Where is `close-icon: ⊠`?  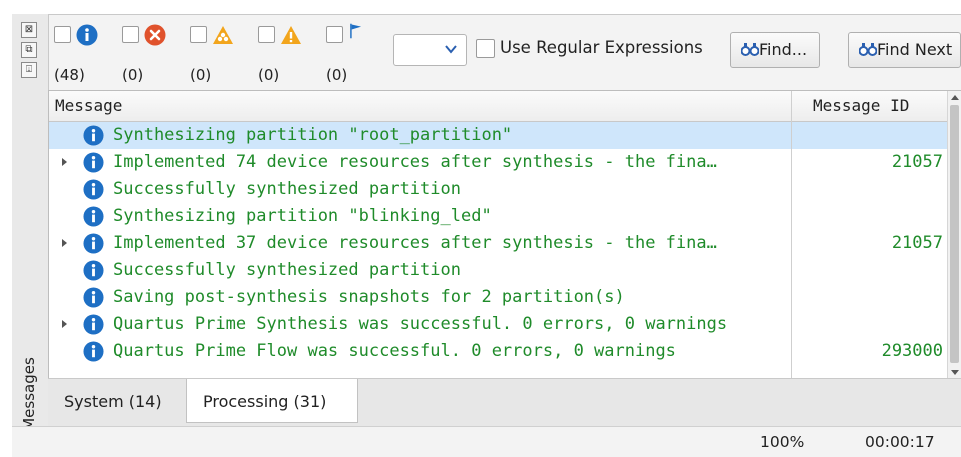 close-icon: ⊠ is located at coordinates (29, 30).